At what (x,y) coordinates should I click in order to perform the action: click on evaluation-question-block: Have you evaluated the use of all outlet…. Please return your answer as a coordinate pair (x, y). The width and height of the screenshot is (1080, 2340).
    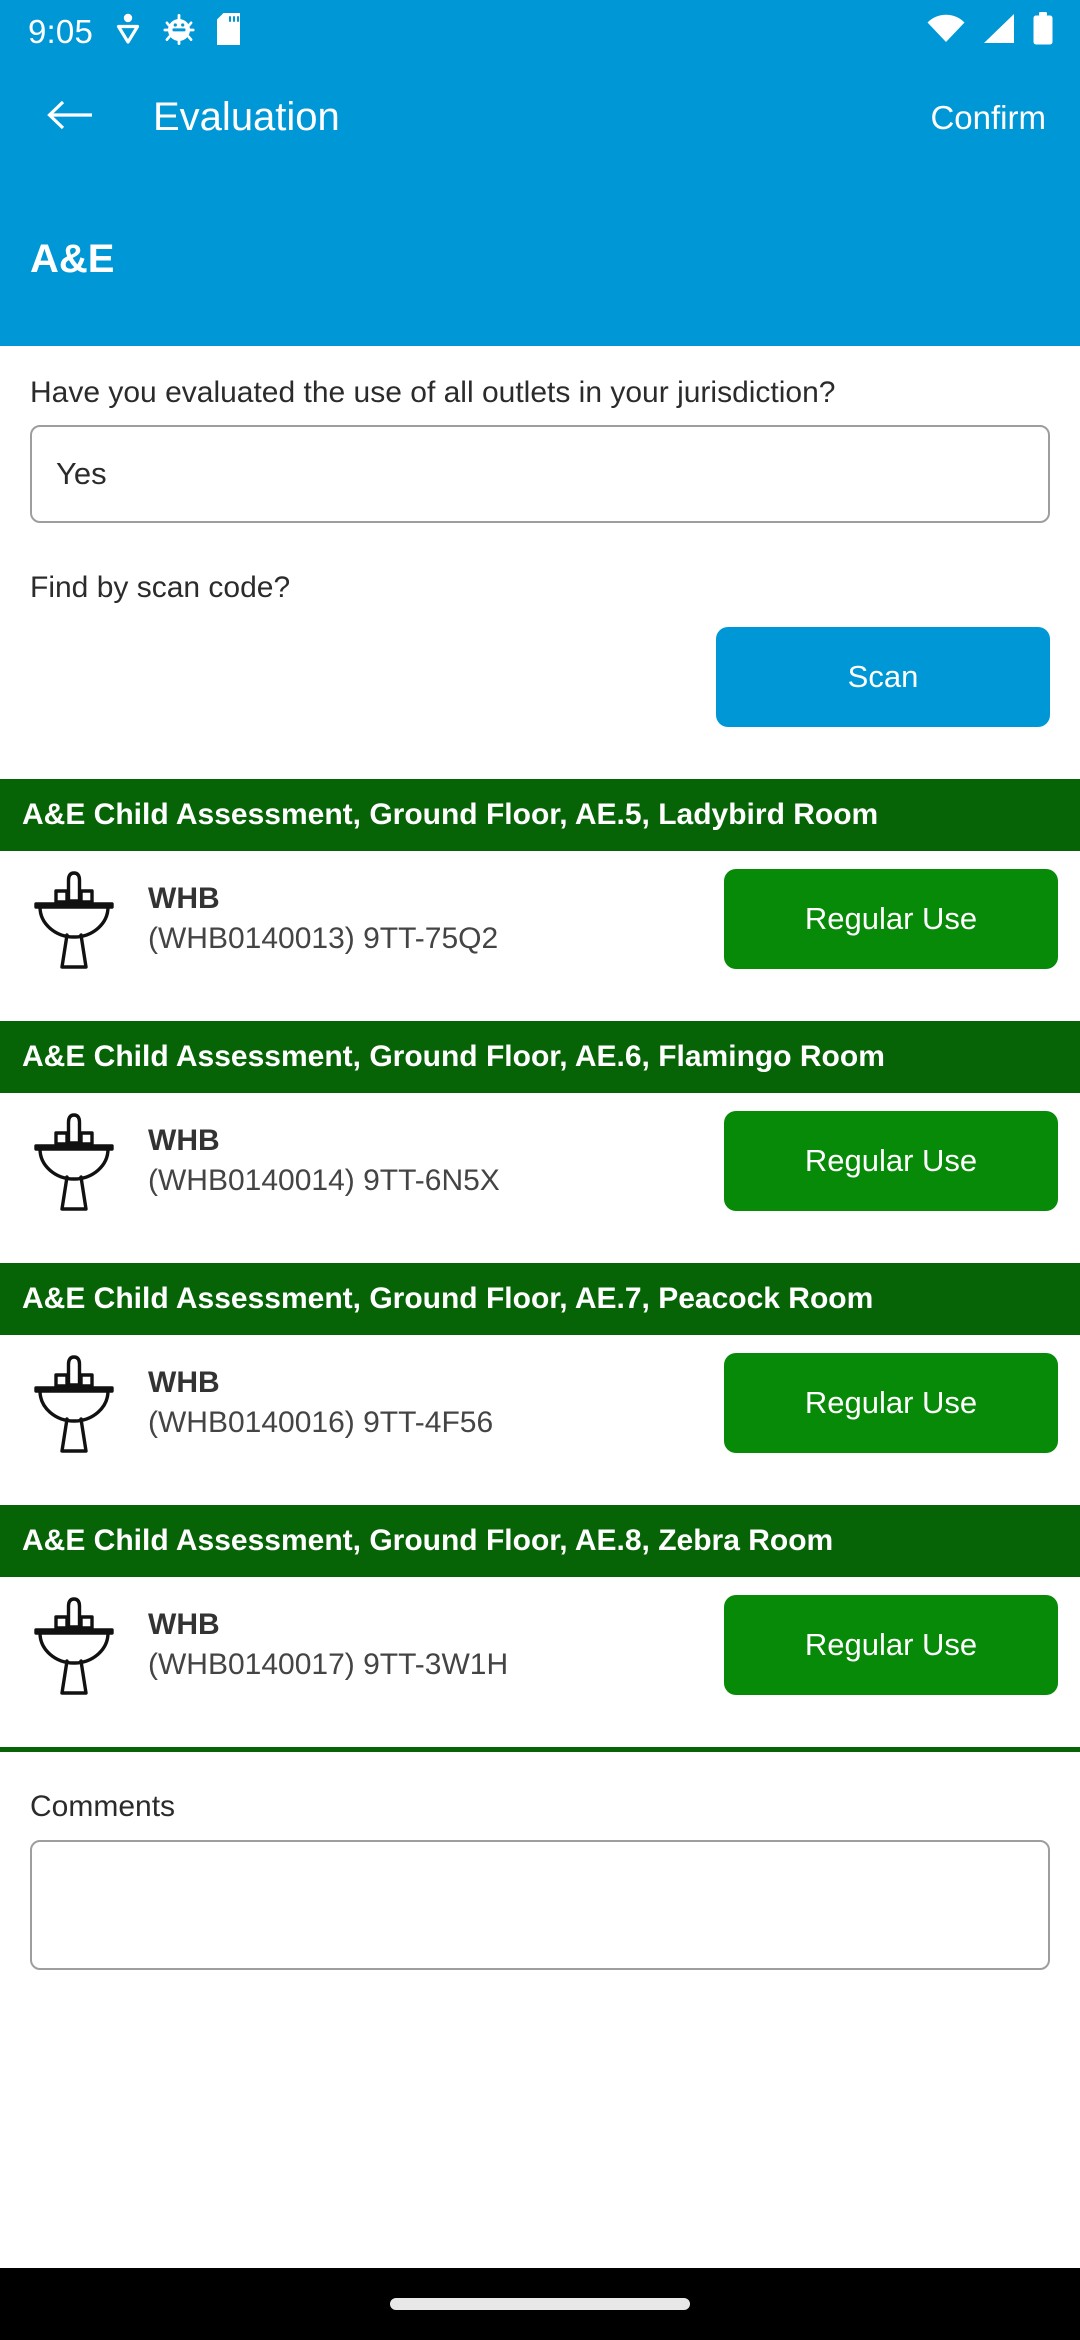
    Looking at the image, I should click on (540, 434).